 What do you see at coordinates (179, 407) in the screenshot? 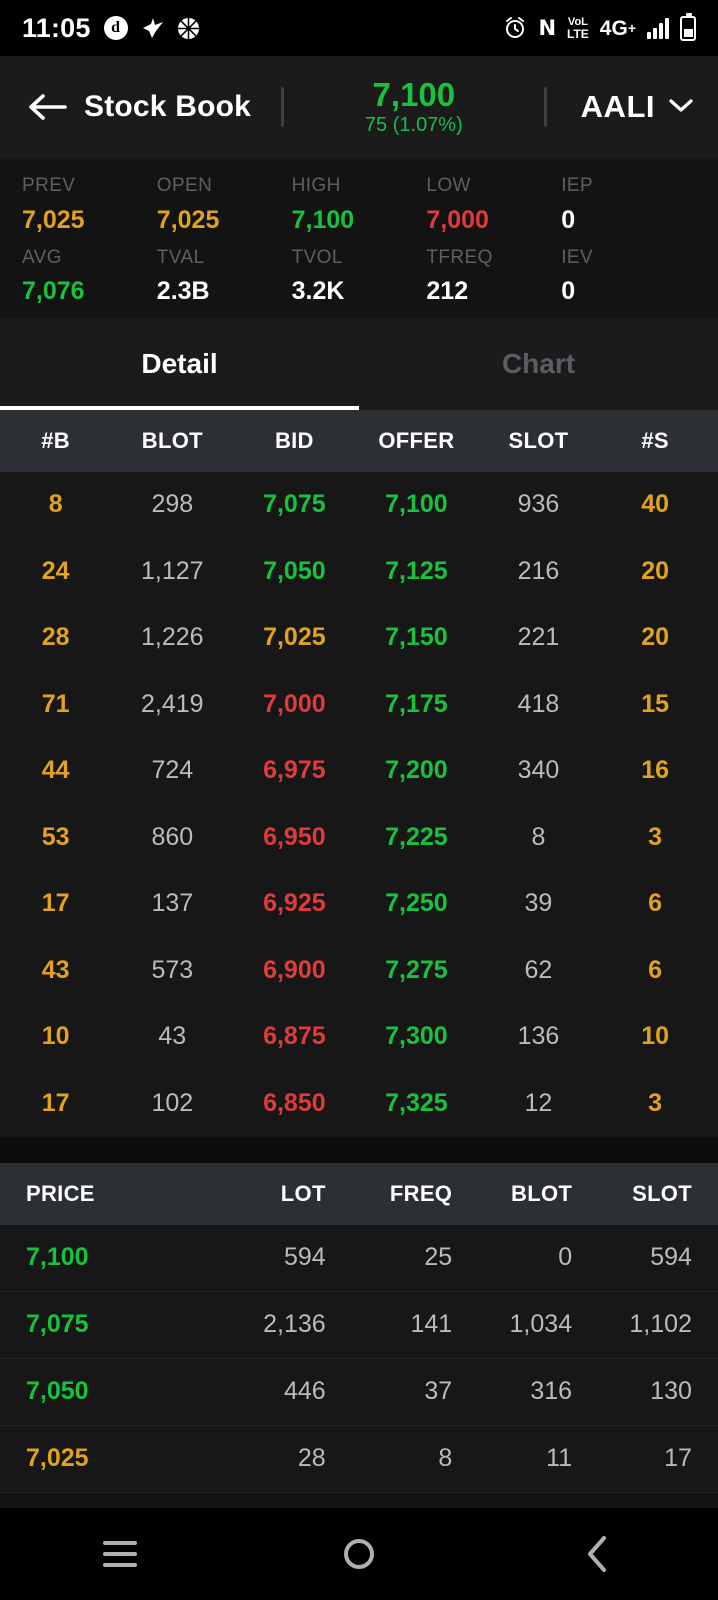
I see `tab-active-indicator` at bounding box center [179, 407].